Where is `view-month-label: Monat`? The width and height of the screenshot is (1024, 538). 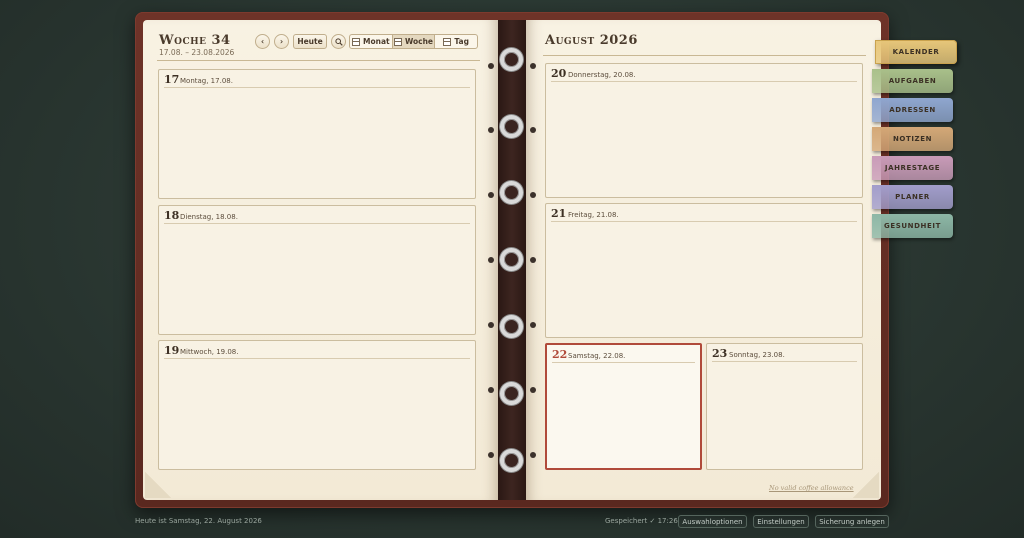 view-month-label: Monat is located at coordinates (376, 41).